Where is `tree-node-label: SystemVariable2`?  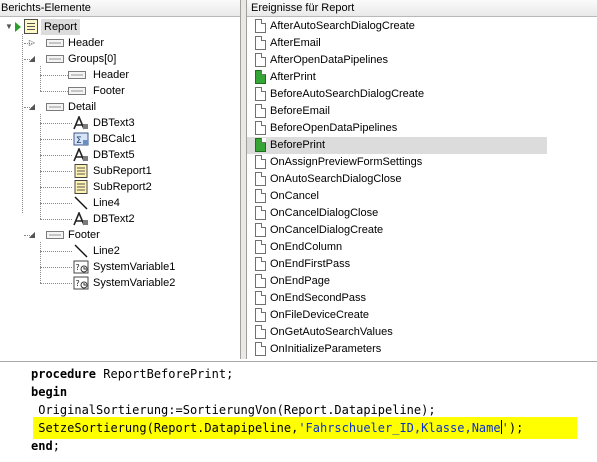 tree-node-label: SystemVariable2 is located at coordinates (134, 283).